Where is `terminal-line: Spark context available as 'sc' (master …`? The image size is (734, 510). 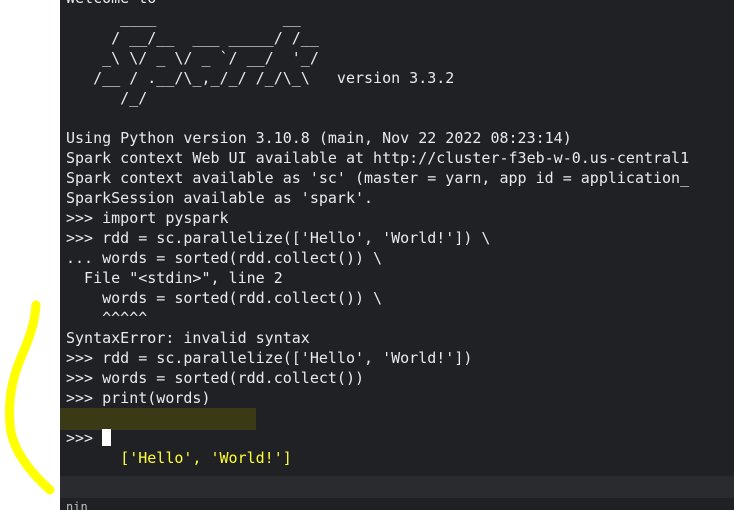 terminal-line: Spark context available as 'sc' (master … is located at coordinates (378, 178).